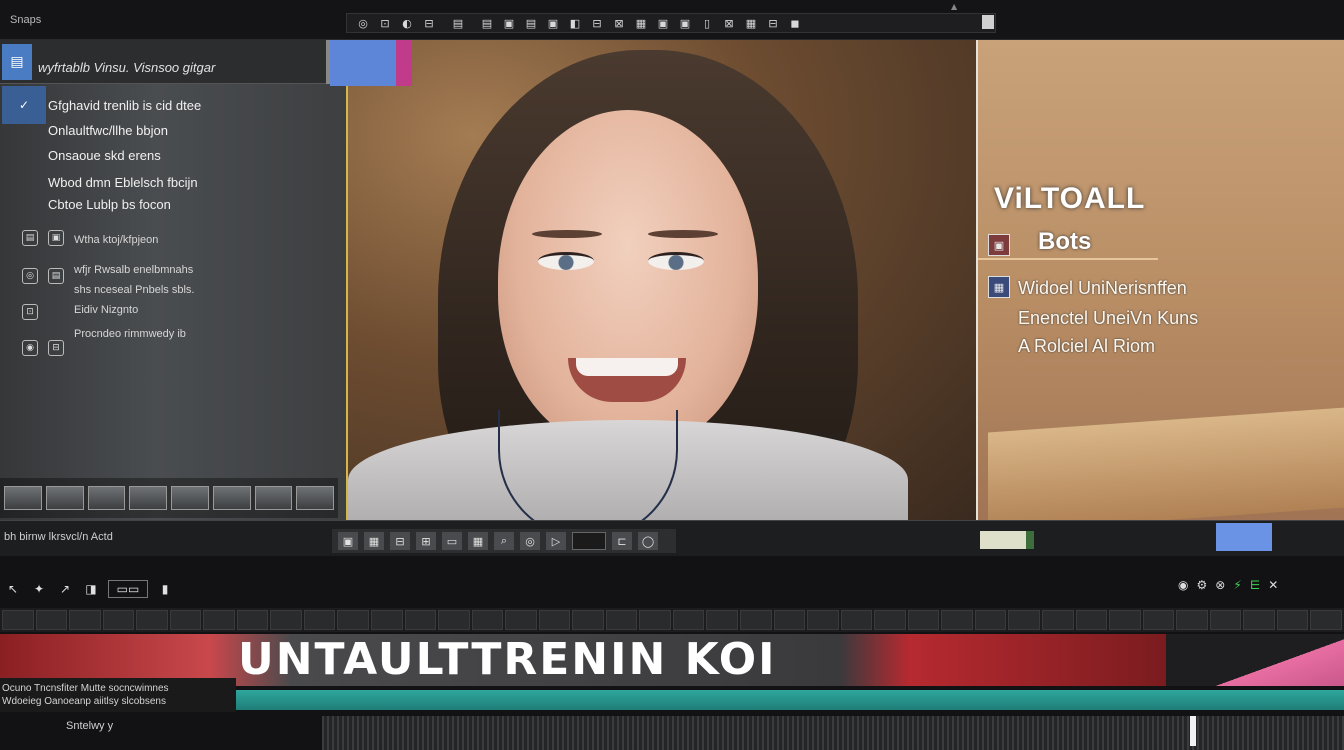 This screenshot has height=750, width=1344. Describe the element at coordinates (988, 22) in the screenshot. I see `toolbar-end-button` at that location.